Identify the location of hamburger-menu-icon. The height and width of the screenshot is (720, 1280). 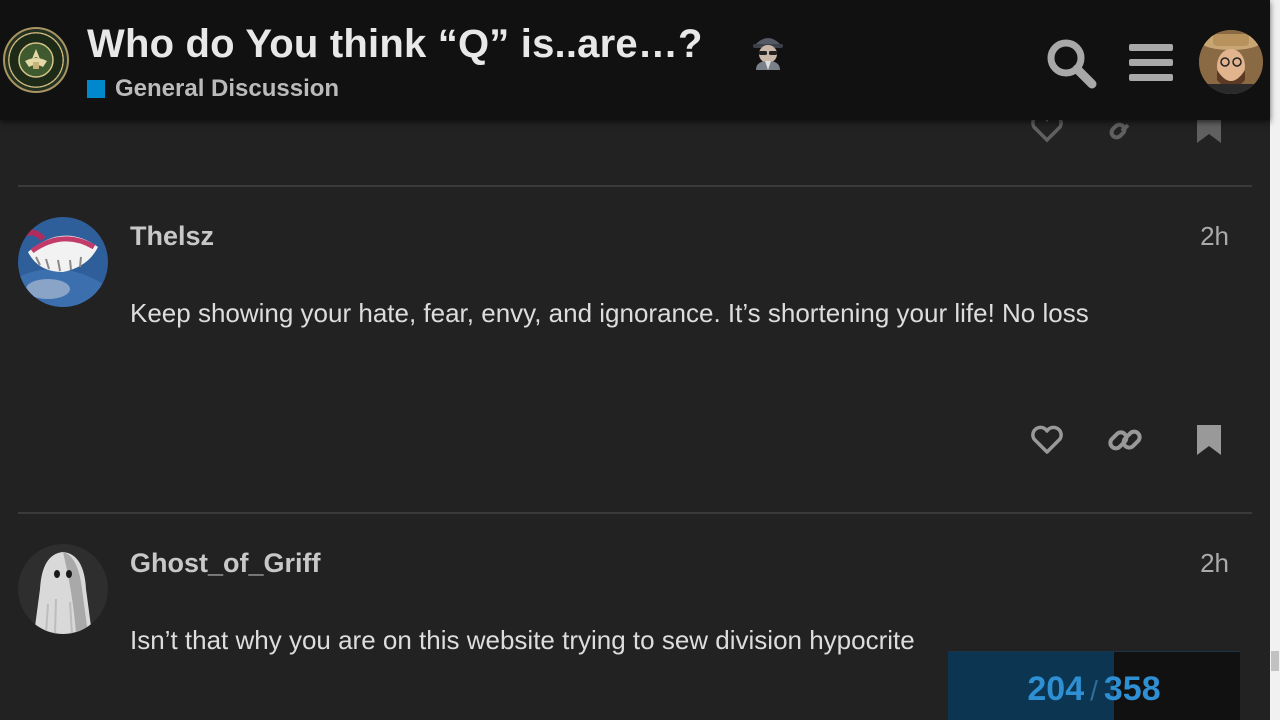
(1151, 62).